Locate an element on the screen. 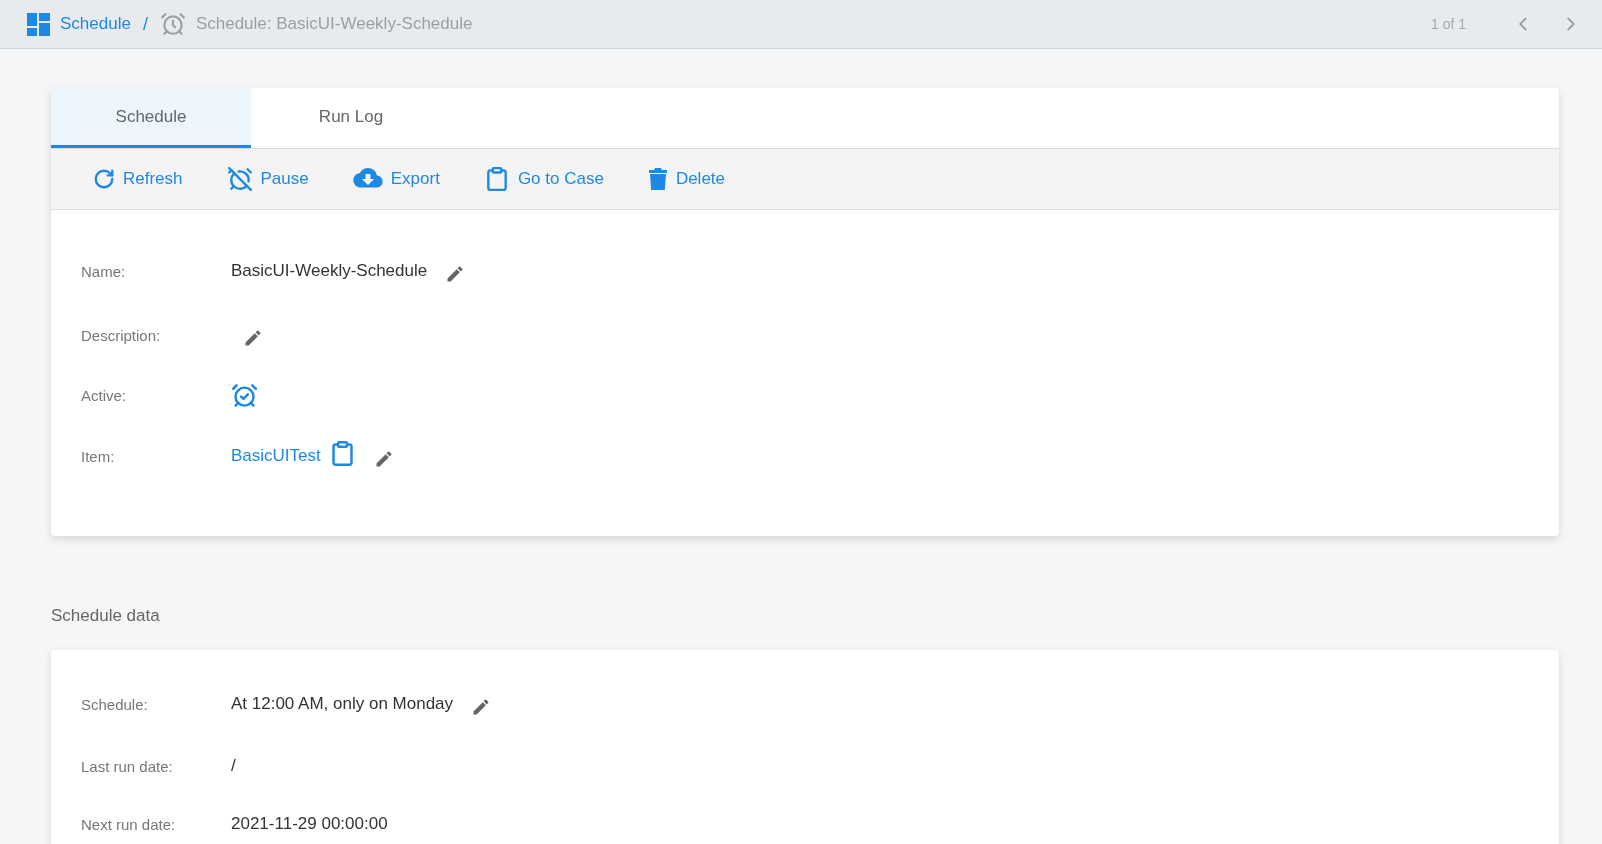 This screenshot has width=1602, height=844. breadcrumb-current: Schedule: BasicUI-Weekly-Schedule is located at coordinates (334, 24).